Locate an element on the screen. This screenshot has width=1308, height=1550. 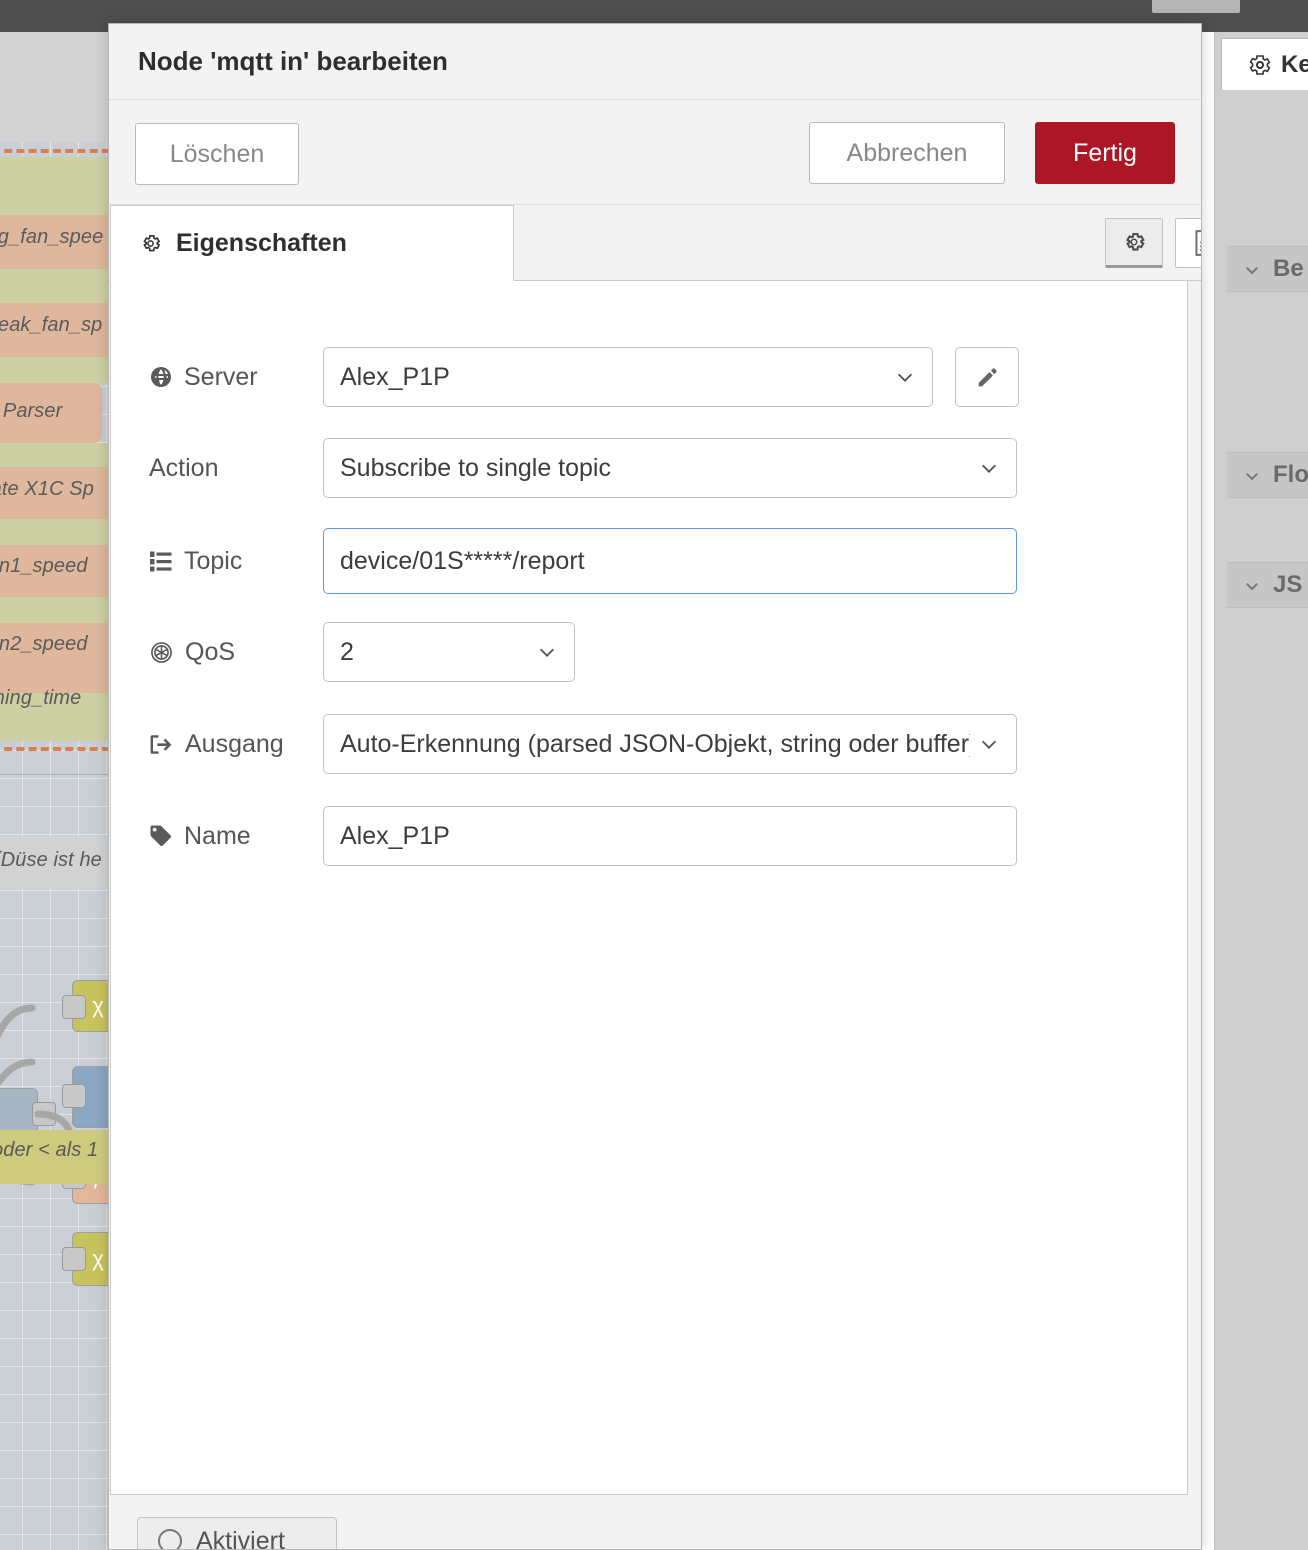
label-name: Name is located at coordinates (217, 836).